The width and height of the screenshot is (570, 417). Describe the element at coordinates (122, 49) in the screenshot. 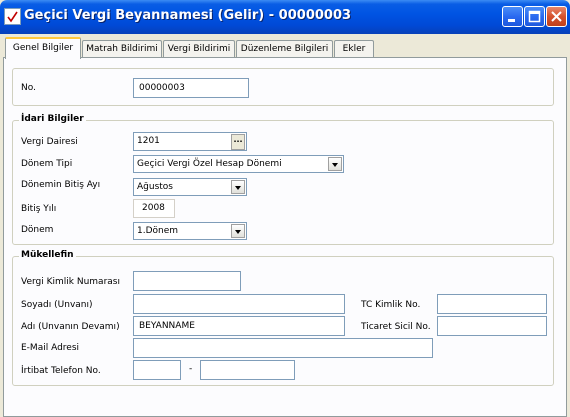

I see `tab-matrah-bildirimi: Matrah Bildirimi` at that location.